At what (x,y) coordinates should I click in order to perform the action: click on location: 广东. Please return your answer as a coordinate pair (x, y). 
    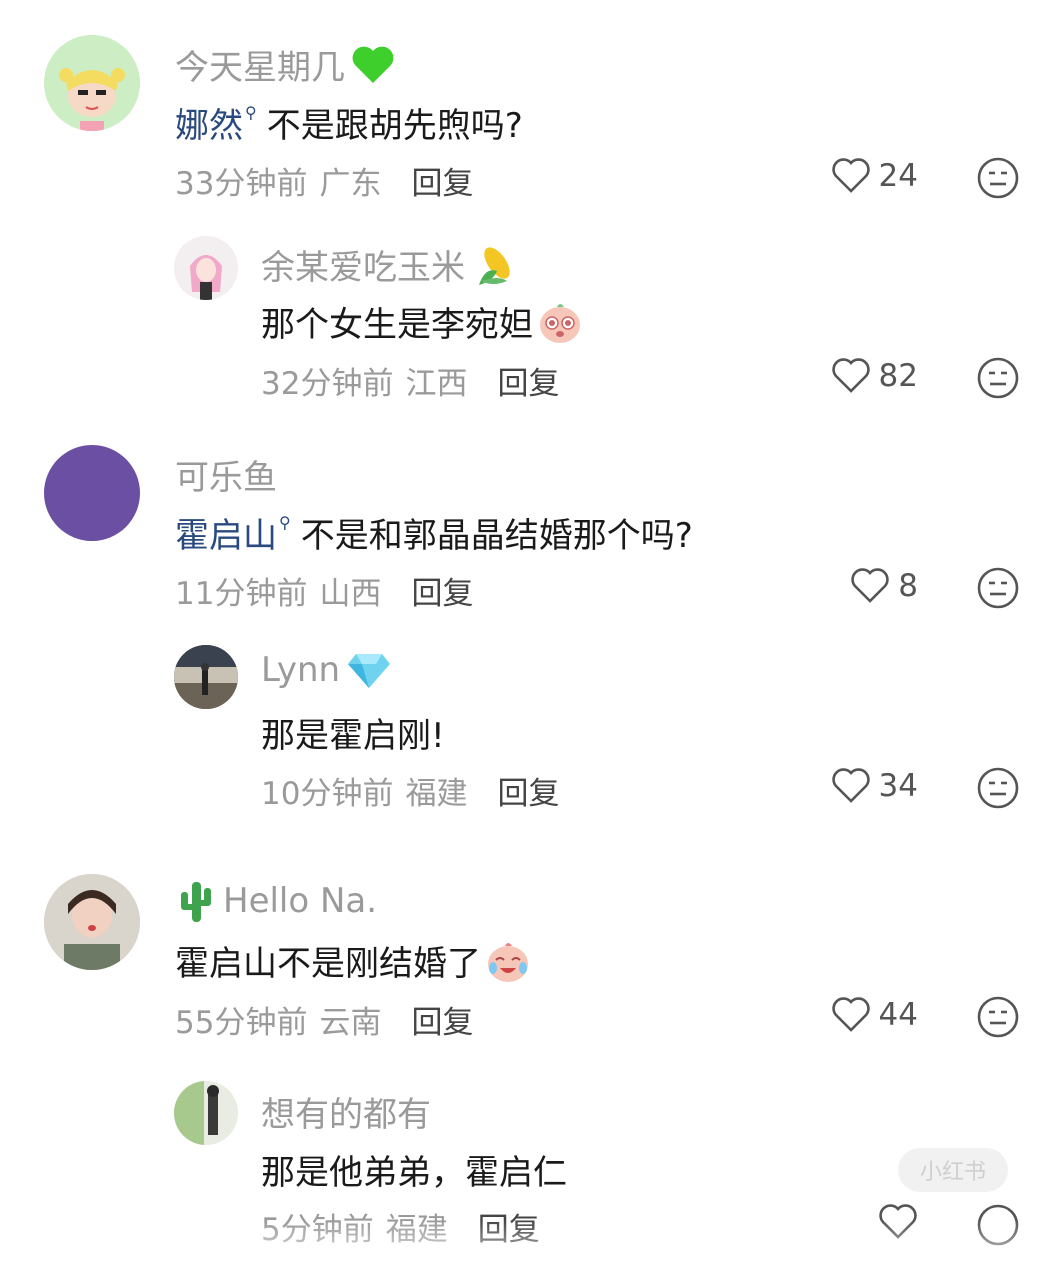
    Looking at the image, I should click on (350, 184).